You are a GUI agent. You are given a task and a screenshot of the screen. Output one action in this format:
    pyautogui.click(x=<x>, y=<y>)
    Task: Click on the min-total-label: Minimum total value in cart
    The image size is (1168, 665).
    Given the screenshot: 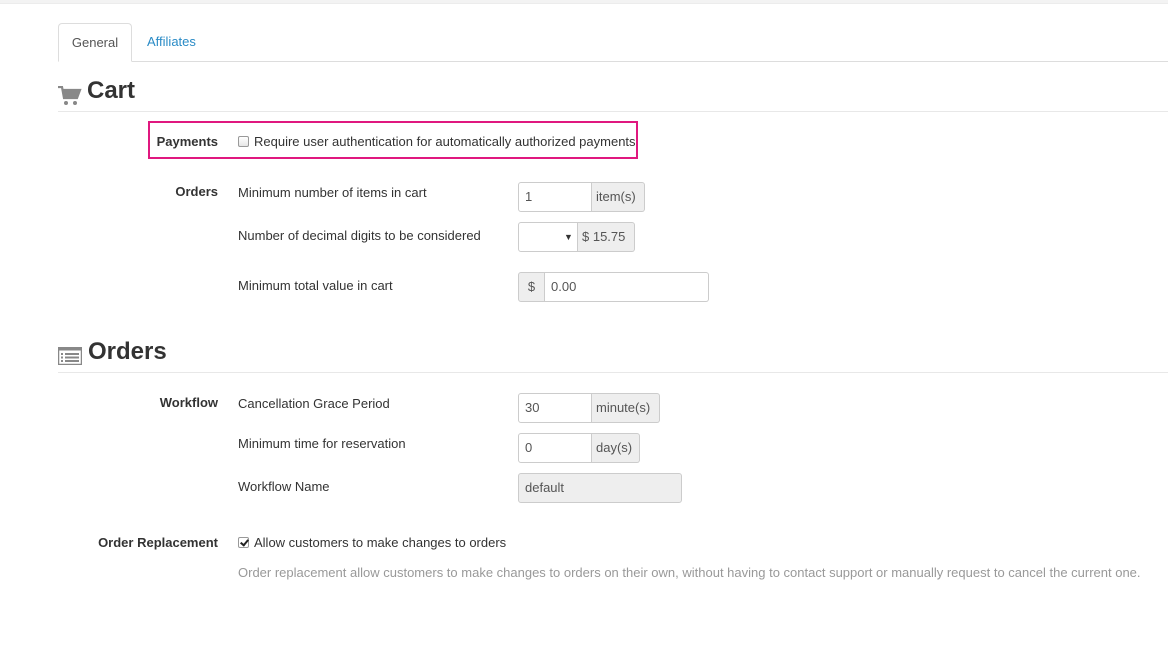 What is the action you would take?
    pyautogui.click(x=315, y=285)
    